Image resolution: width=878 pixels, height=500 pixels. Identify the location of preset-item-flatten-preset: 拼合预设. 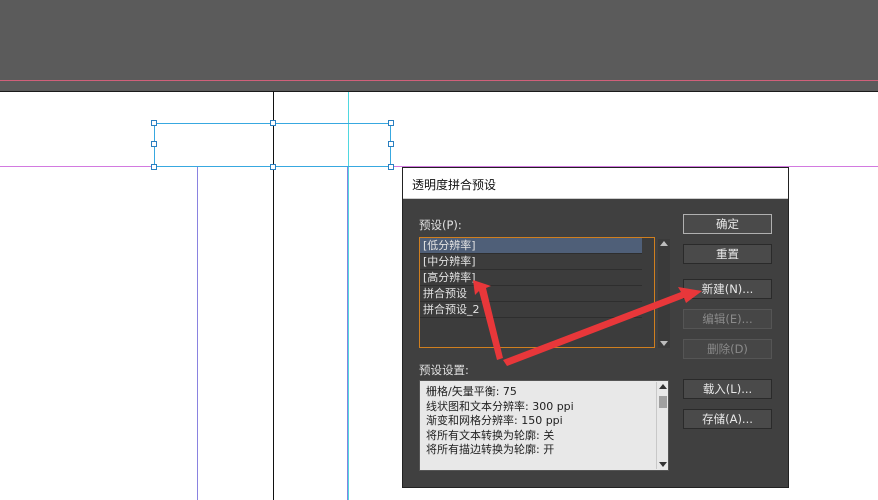
(531, 294).